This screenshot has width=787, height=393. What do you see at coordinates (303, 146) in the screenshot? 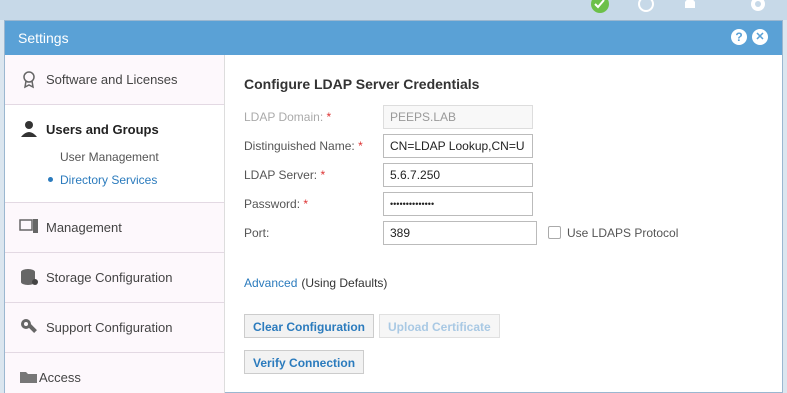
I see `distinguished-name-label: Distinguished Name: *` at bounding box center [303, 146].